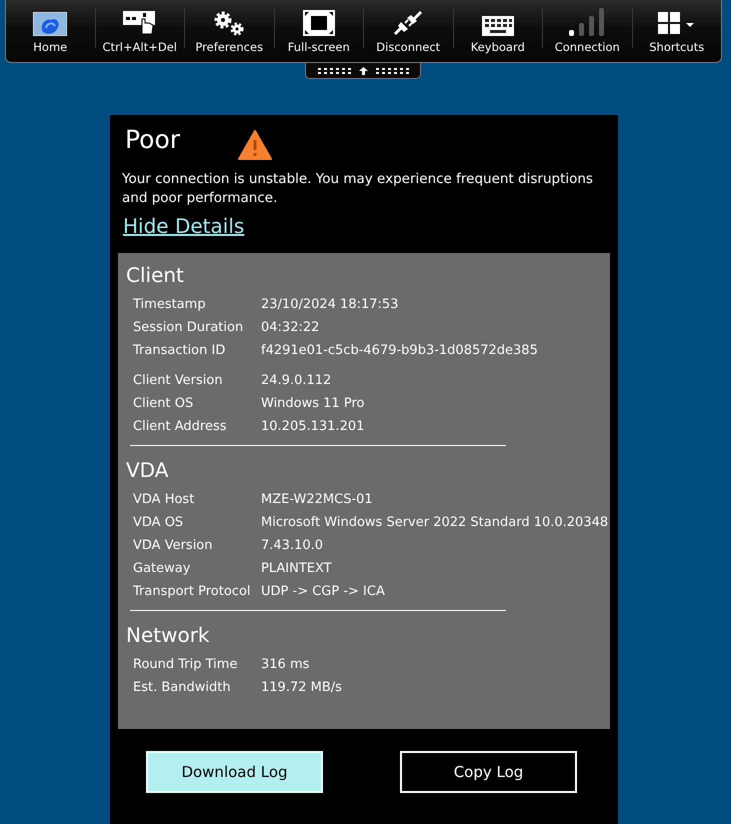 Image resolution: width=731 pixels, height=824 pixels. I want to click on detail-label: Transport Protocol, so click(192, 592).